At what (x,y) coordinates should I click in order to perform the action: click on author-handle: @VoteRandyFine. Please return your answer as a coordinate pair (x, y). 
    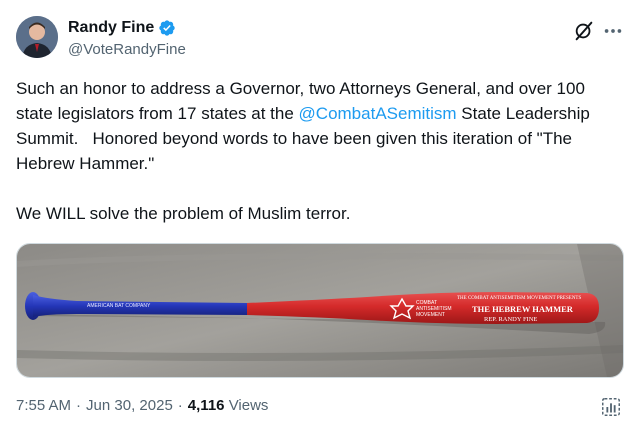
    Looking at the image, I should click on (127, 50).